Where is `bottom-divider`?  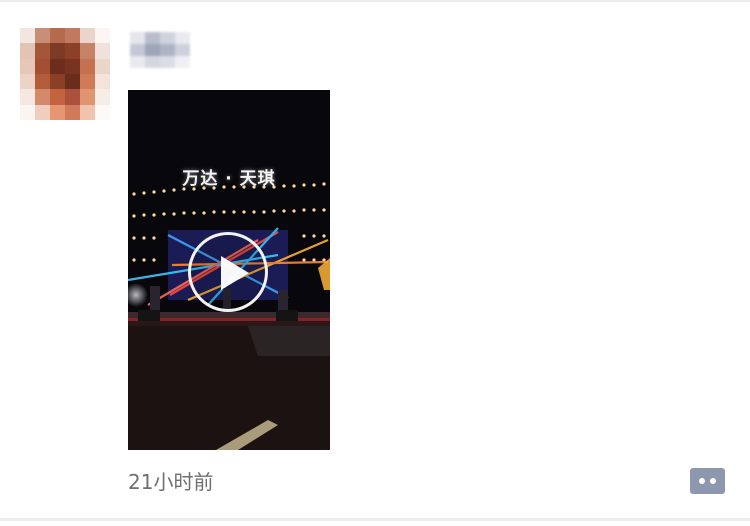
bottom-divider is located at coordinates (375, 519).